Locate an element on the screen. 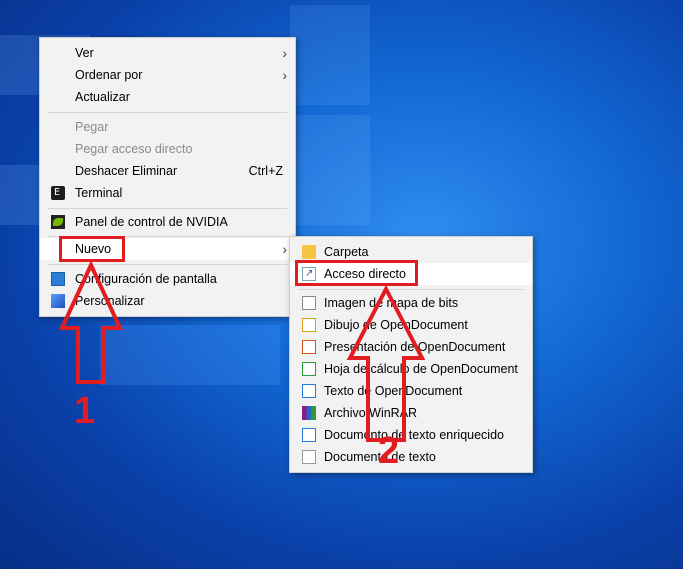 Image resolution: width=683 pixels, height=569 pixels. menu-item-ordenar-por: Ordenar por › is located at coordinates (167, 75).